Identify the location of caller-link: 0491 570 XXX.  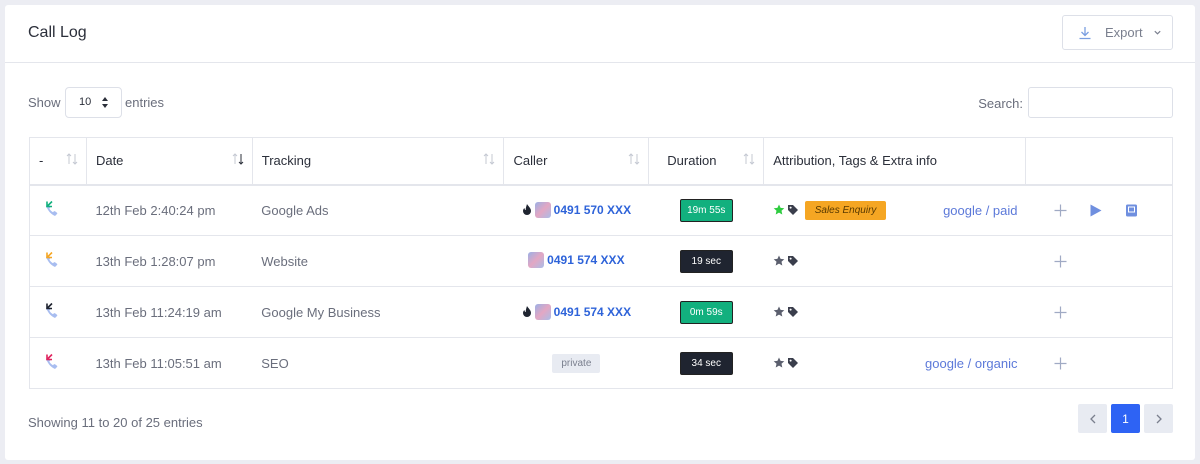
(577, 209).